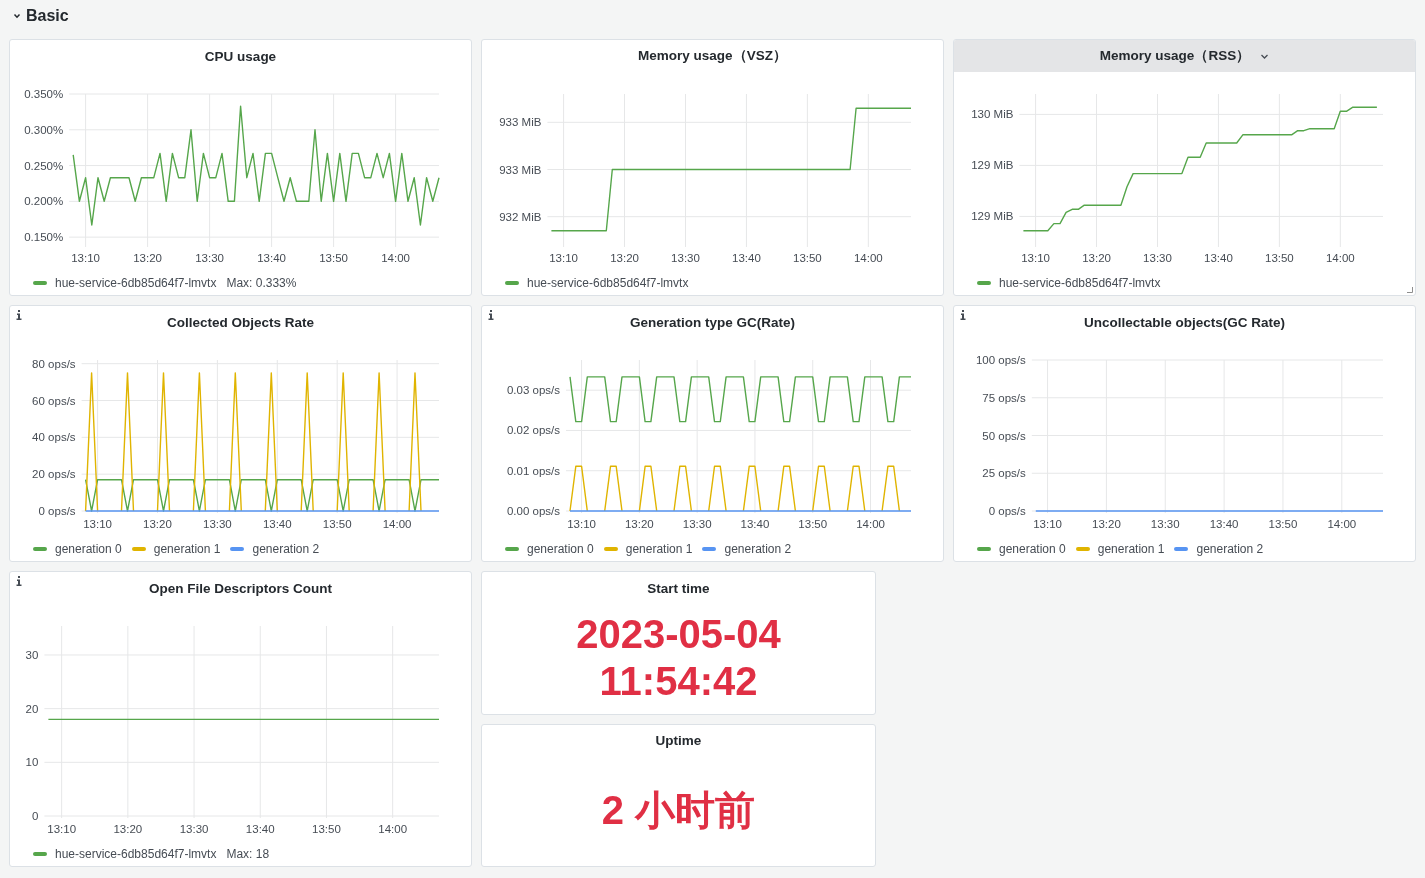 This screenshot has width=1425, height=878. What do you see at coordinates (1000, 360) in the screenshot?
I see `axis-label: 100 ops/s` at bounding box center [1000, 360].